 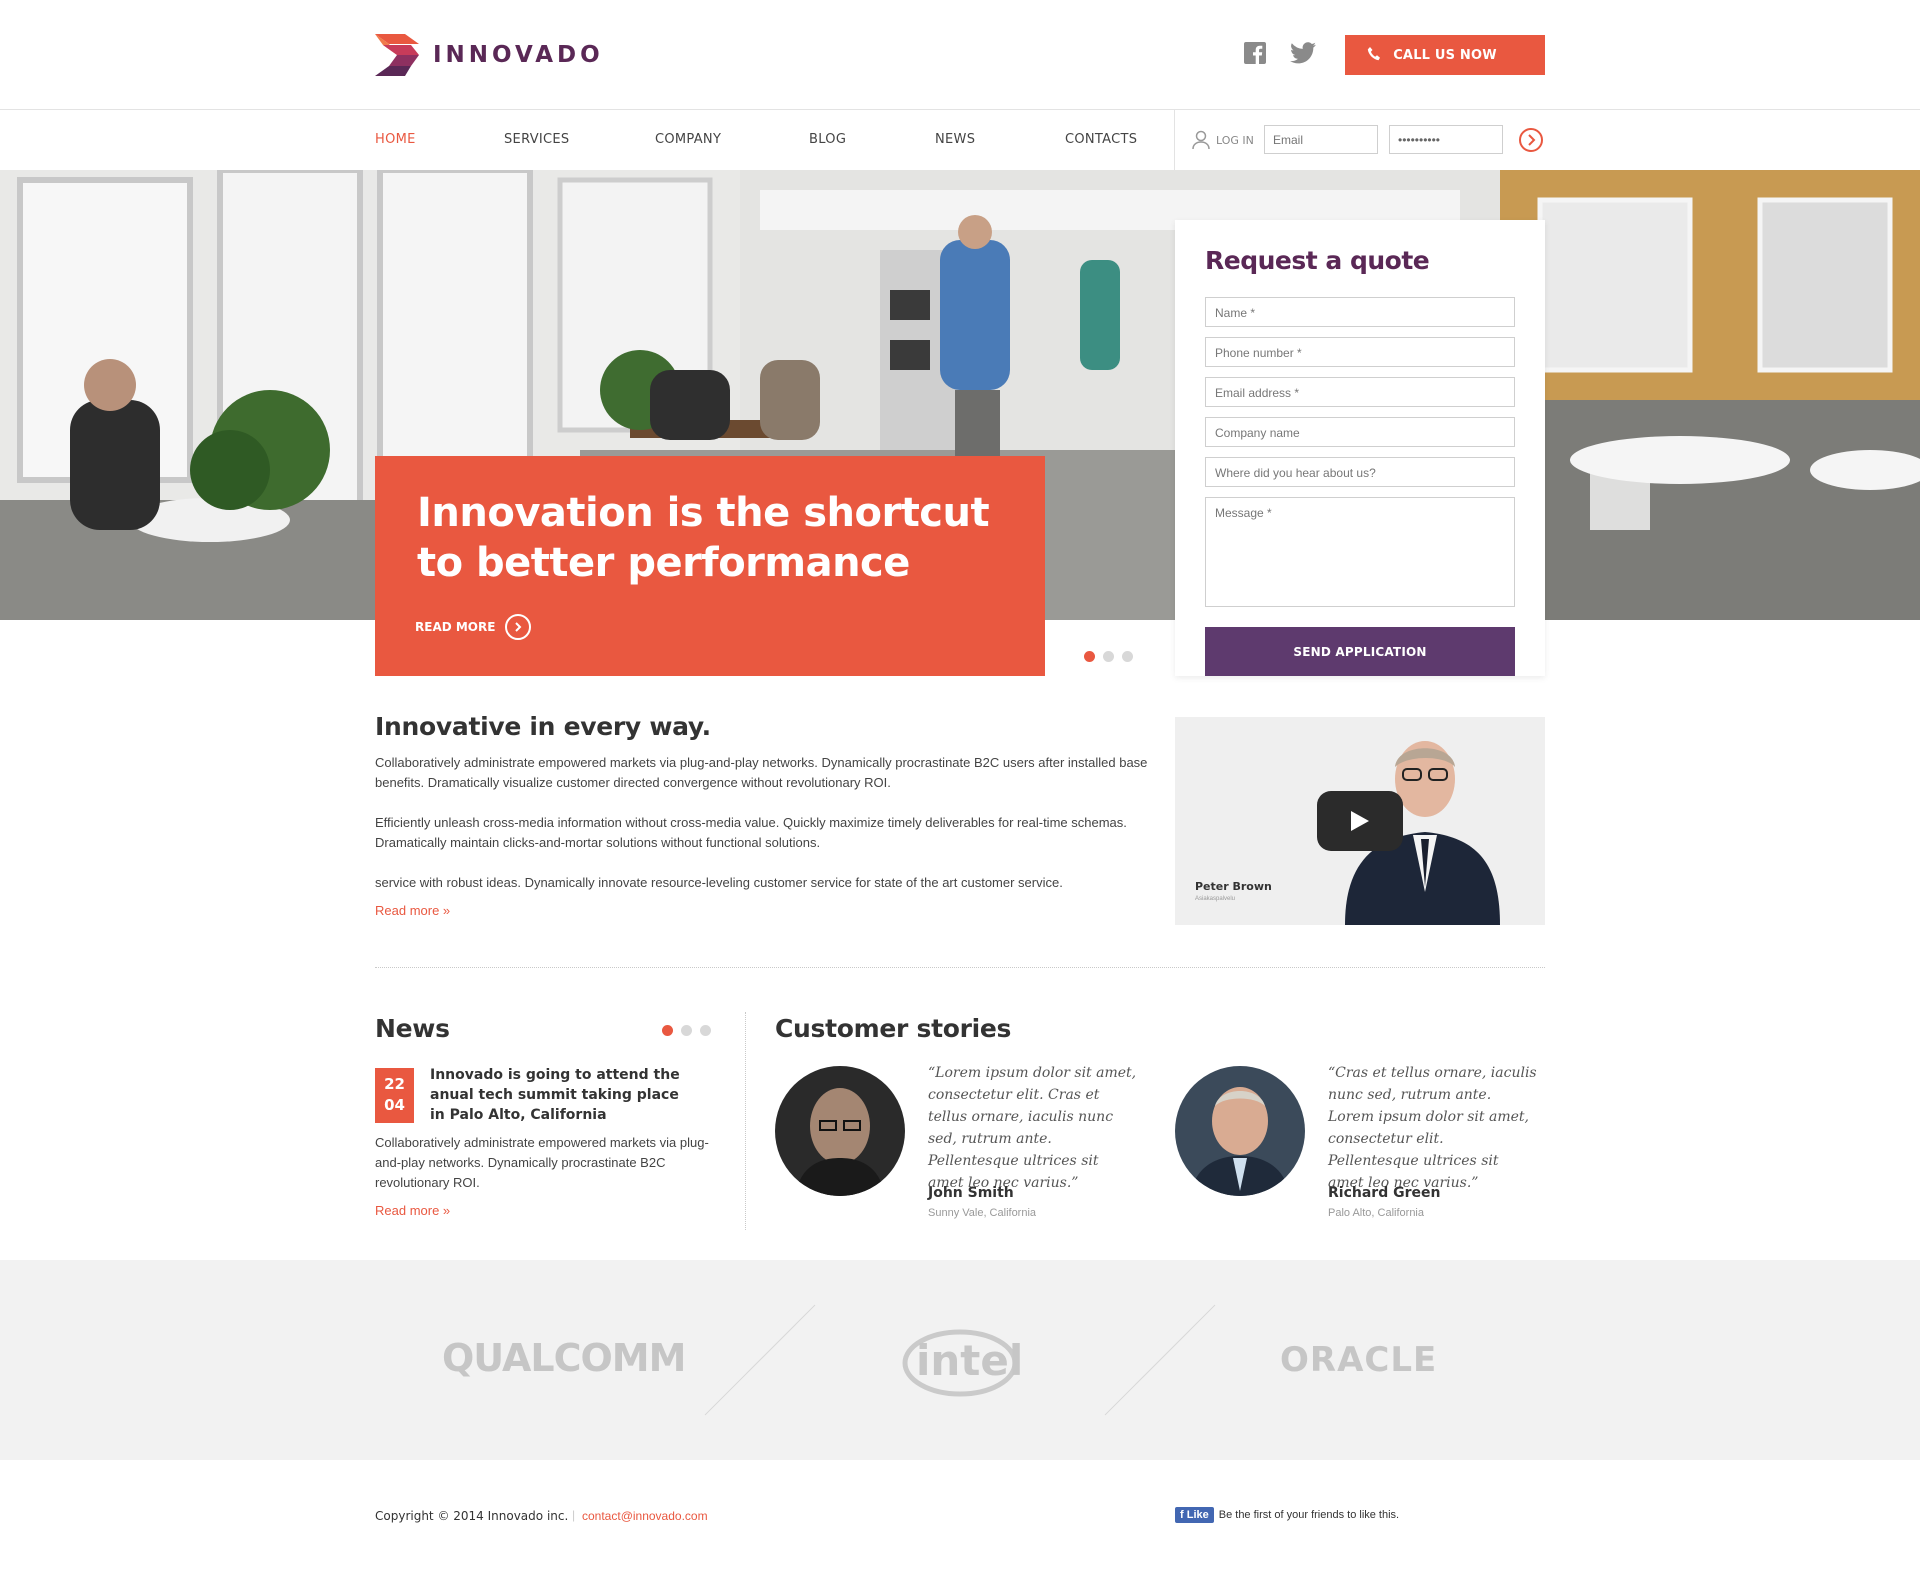 I want to click on nav-item-blog: BLOG, so click(x=827, y=139).